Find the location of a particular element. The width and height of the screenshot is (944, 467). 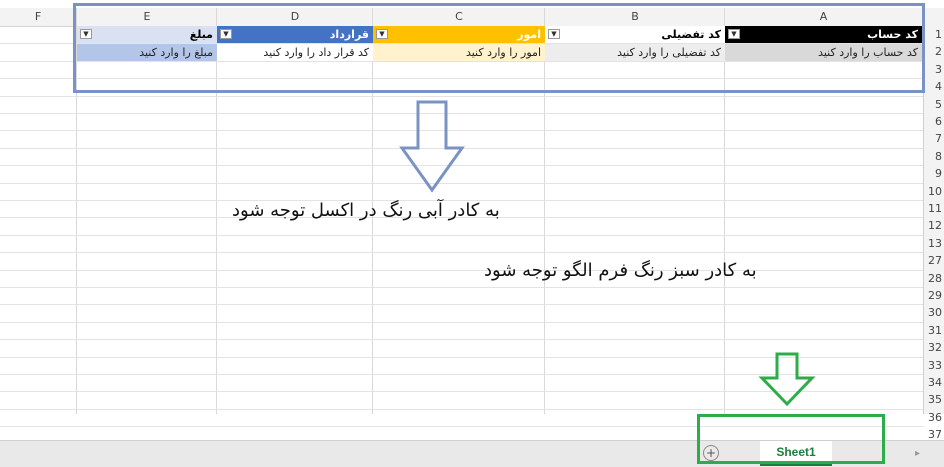

row-header: 5 is located at coordinates (933, 104).